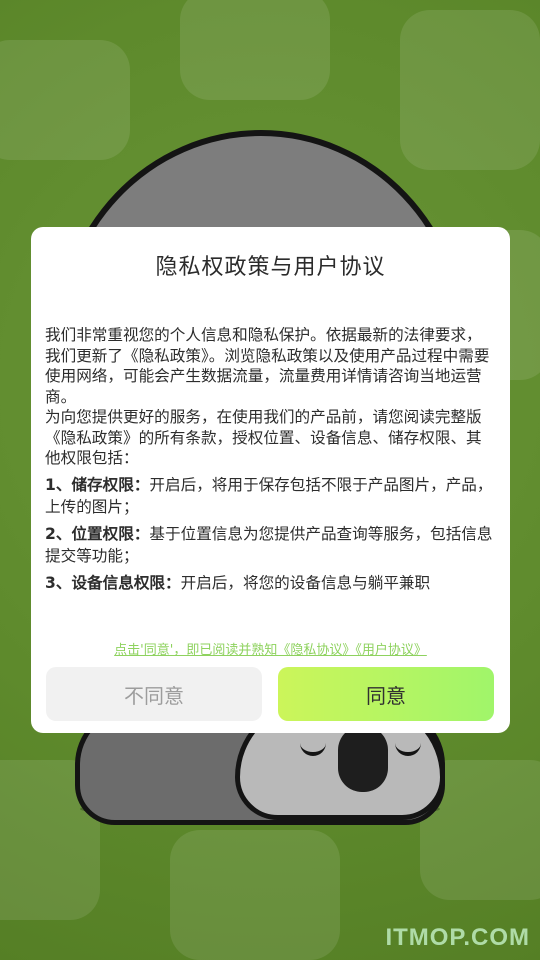  I want to click on disagree-button: 不同意, so click(154, 694).